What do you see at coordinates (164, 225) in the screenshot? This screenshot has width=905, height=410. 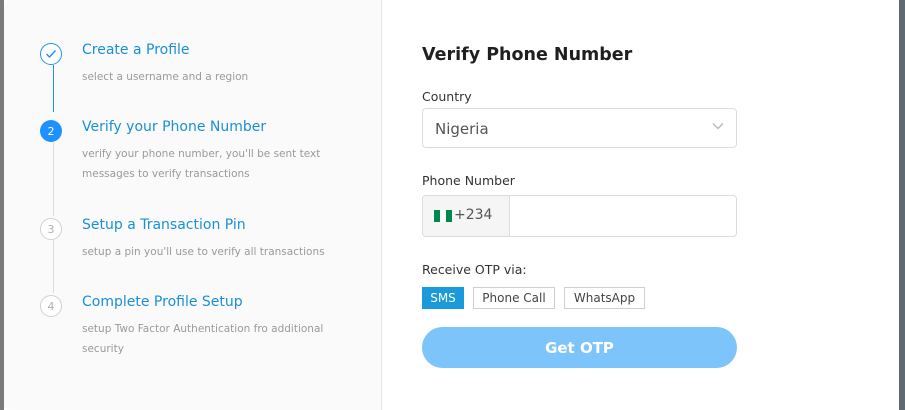 I see `step-3-title: Setup a Transaction Pin` at bounding box center [164, 225].